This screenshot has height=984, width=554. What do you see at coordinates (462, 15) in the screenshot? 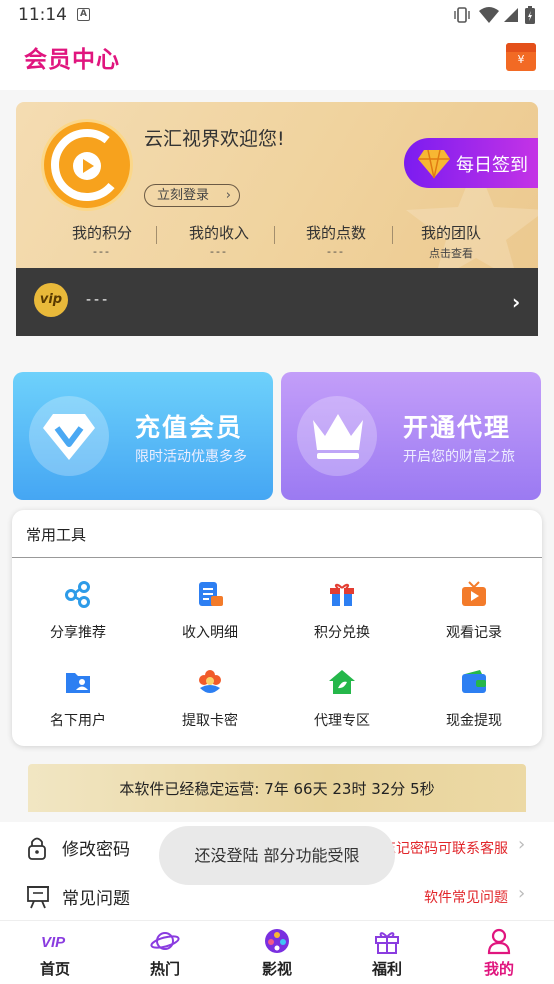
I see `vibrate-icon` at bounding box center [462, 15].